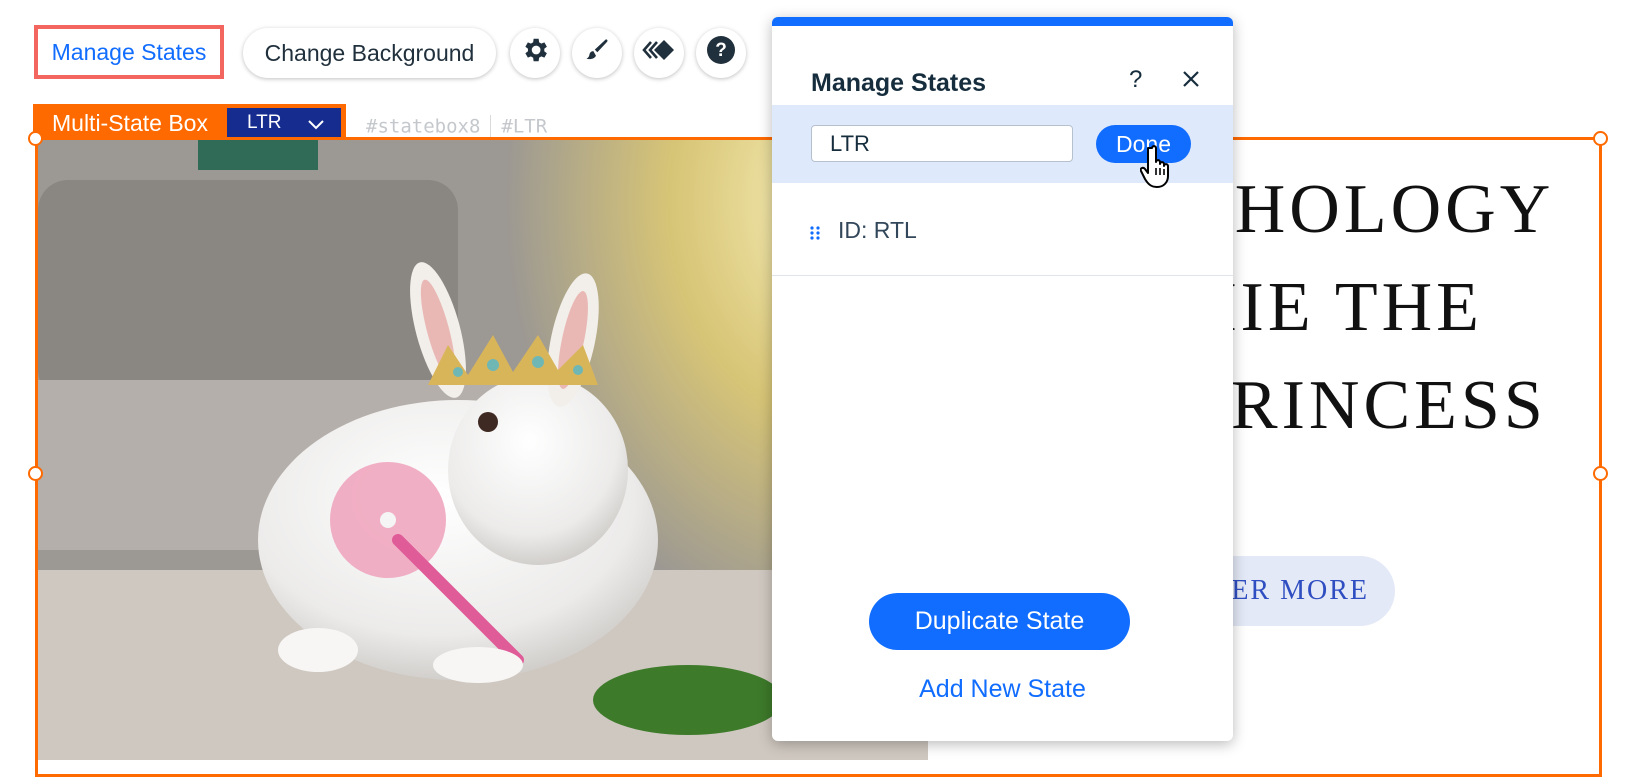  Describe the element at coordinates (999, 621) in the screenshot. I see `duplicate-state-button: Duplicate State` at that location.